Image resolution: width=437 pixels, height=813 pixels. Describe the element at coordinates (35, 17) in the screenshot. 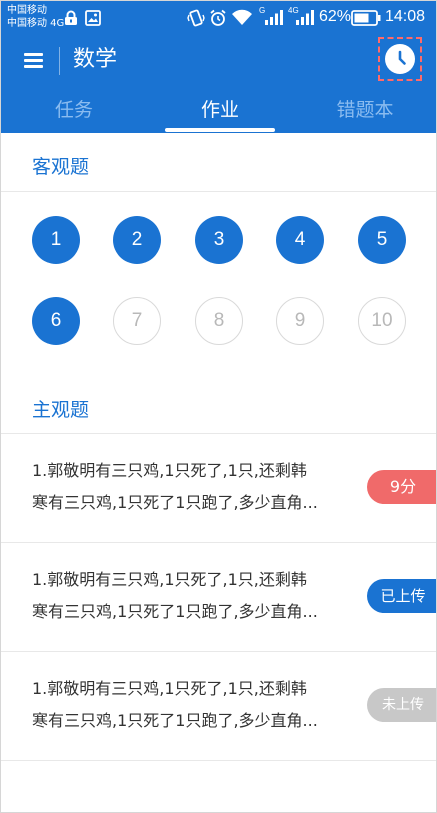

I see `carrier-info: 中国移动 中国移动 4G` at that location.